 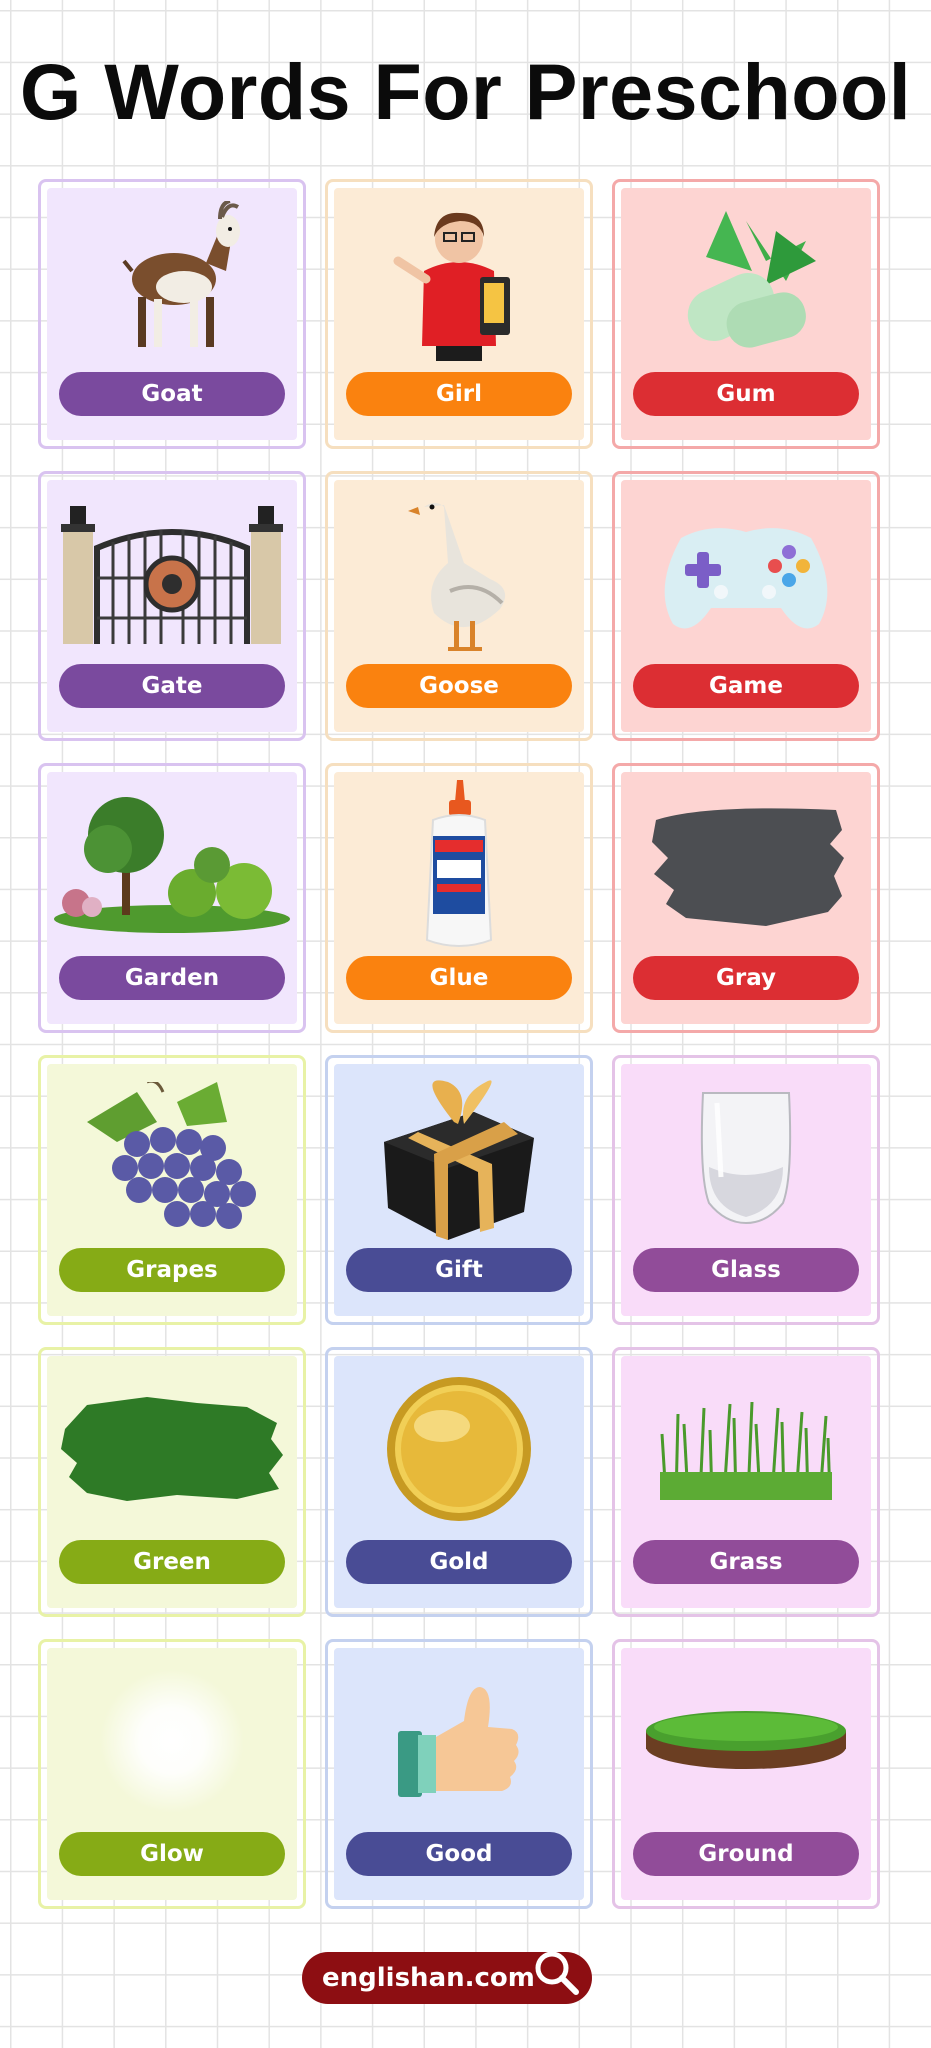 What do you see at coordinates (746, 1562) in the screenshot?
I see `card-label: Grass` at bounding box center [746, 1562].